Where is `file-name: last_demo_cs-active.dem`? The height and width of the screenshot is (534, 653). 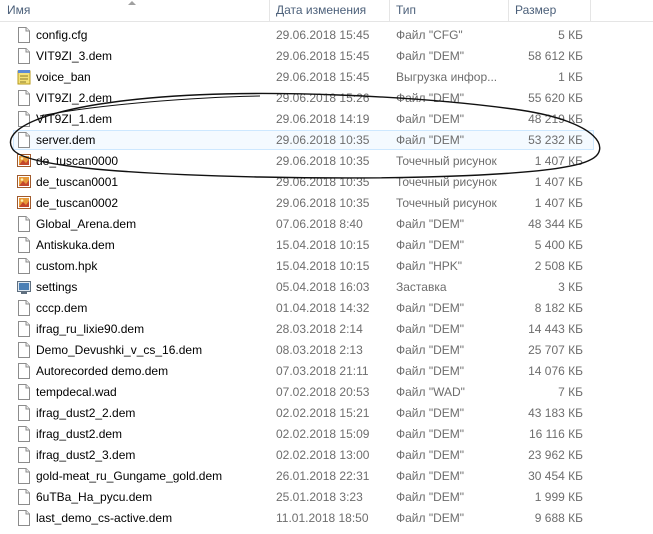
file-name: last_demo_cs-active.dem is located at coordinates (104, 518).